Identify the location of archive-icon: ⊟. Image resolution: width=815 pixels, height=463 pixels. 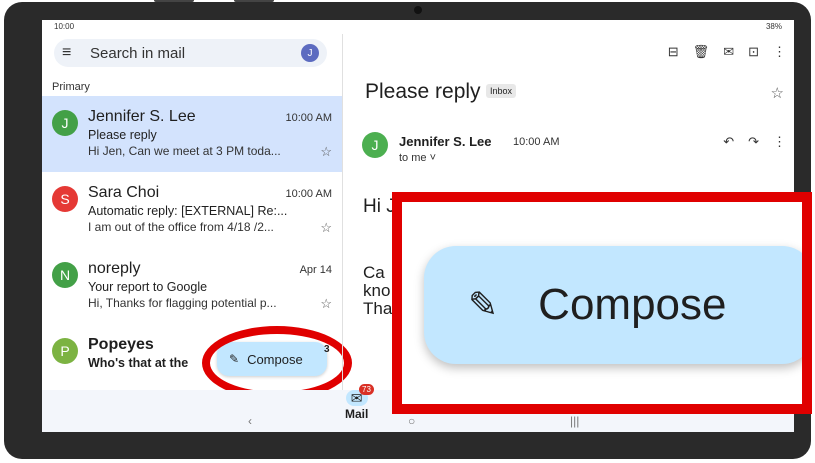
(673, 52).